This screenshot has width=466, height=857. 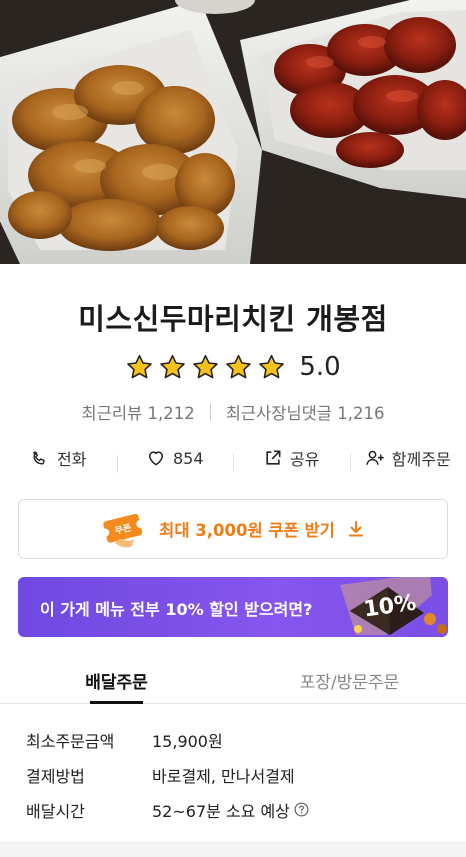 What do you see at coordinates (176, 609) in the screenshot?
I see `promo-text: 이 가게 메뉴 전부 10% 할인 받으려면?` at bounding box center [176, 609].